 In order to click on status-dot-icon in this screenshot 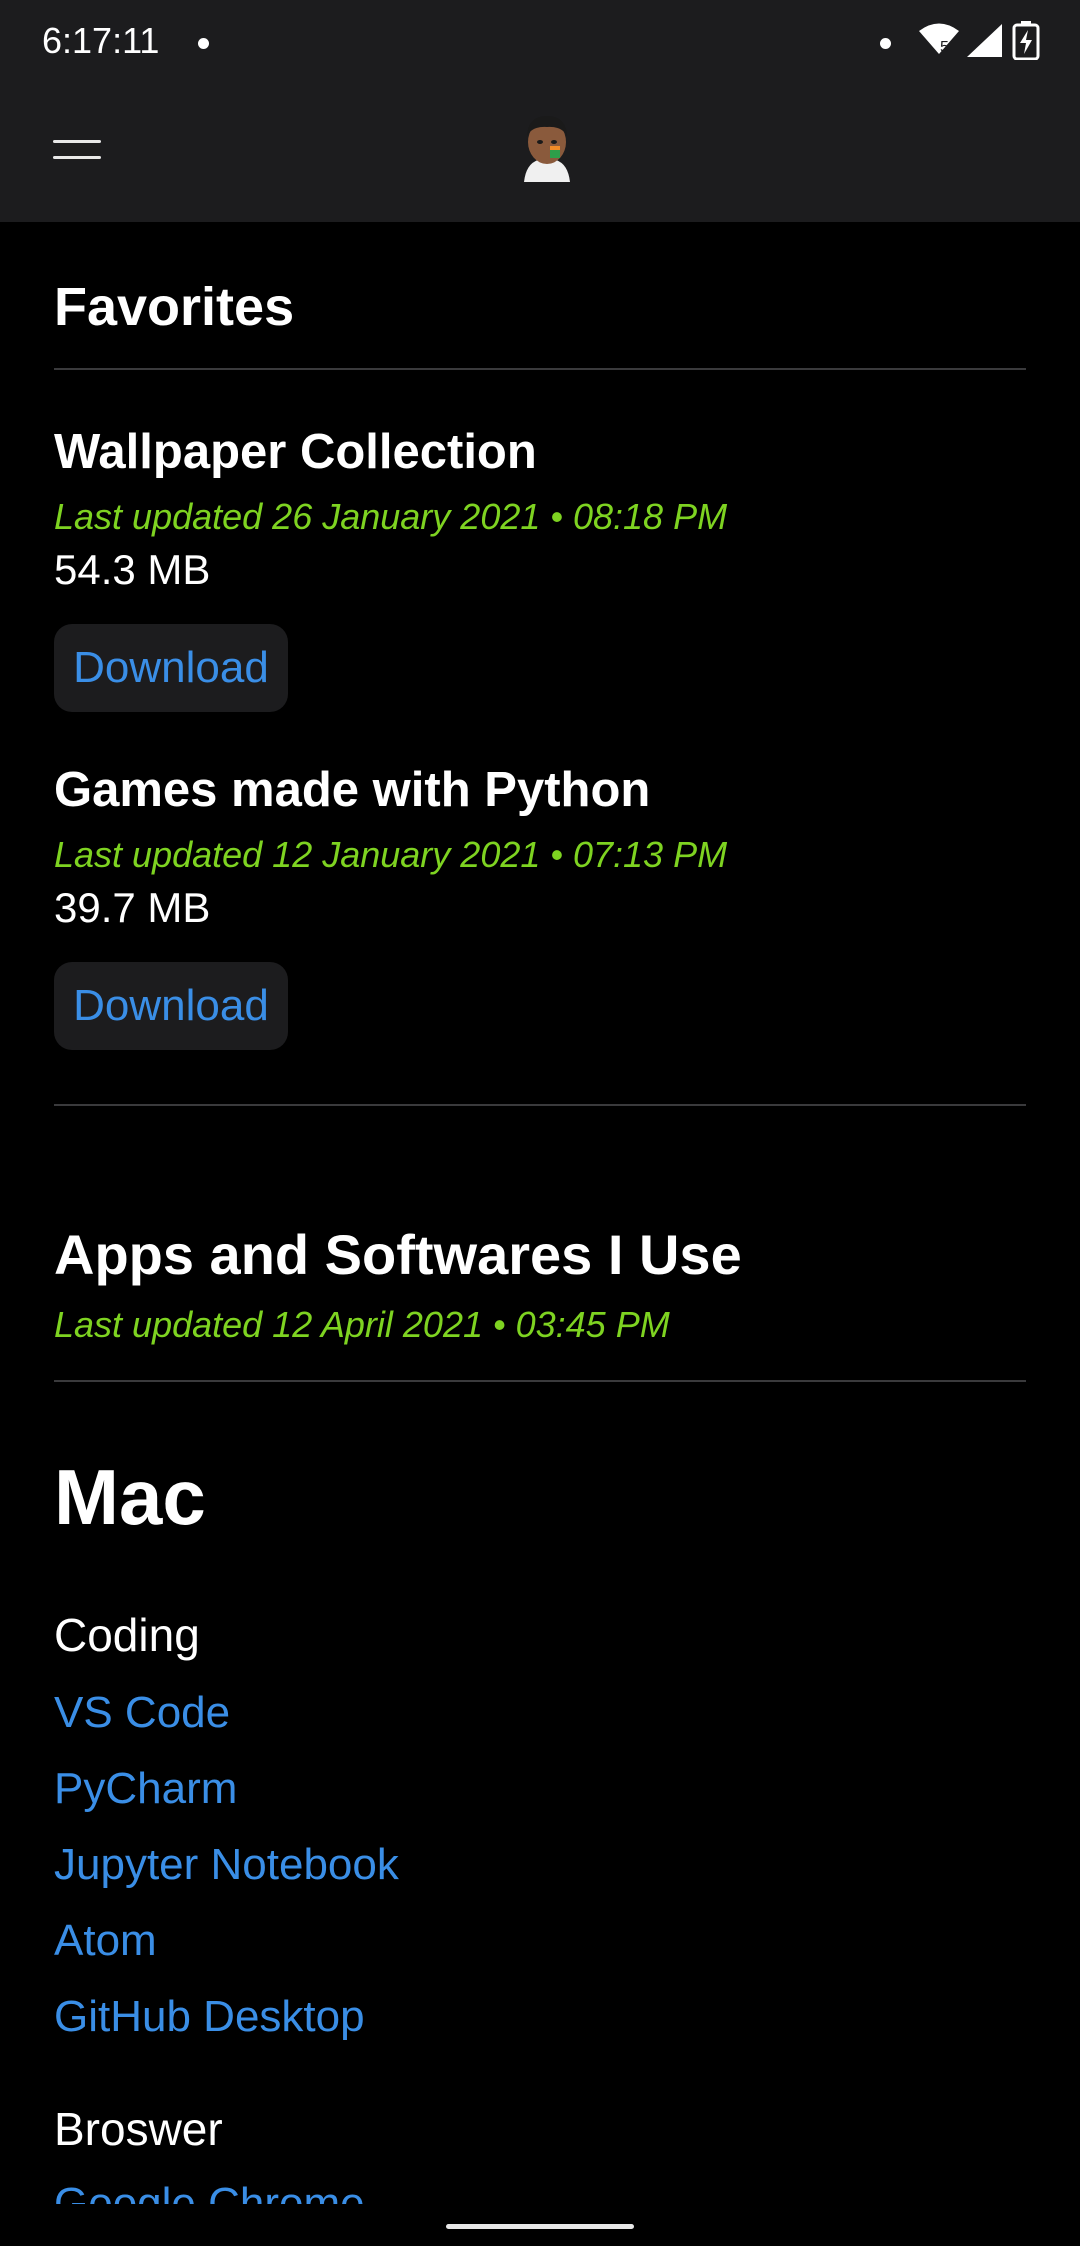, I will do `click(885, 43)`.